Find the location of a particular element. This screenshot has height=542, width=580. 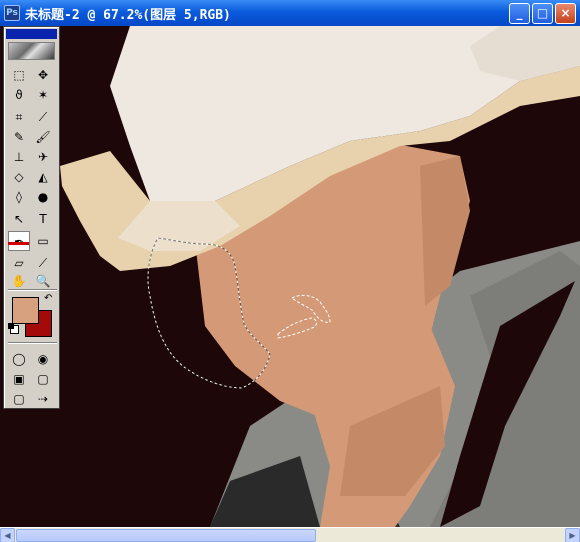

toolbox-panel: ⬚ ✥ ϑ ✶ ⌗ ⟋ ✎ 🖌 ⊥ ✈ ◇ ◭ ◊ ● ↖ T ✒ ▭ ▱ ⟋ ✋ 🔍 ◯ ◉ ▣ ▢ ▢ ⇢ ↶ is located at coordinates (31, 217).